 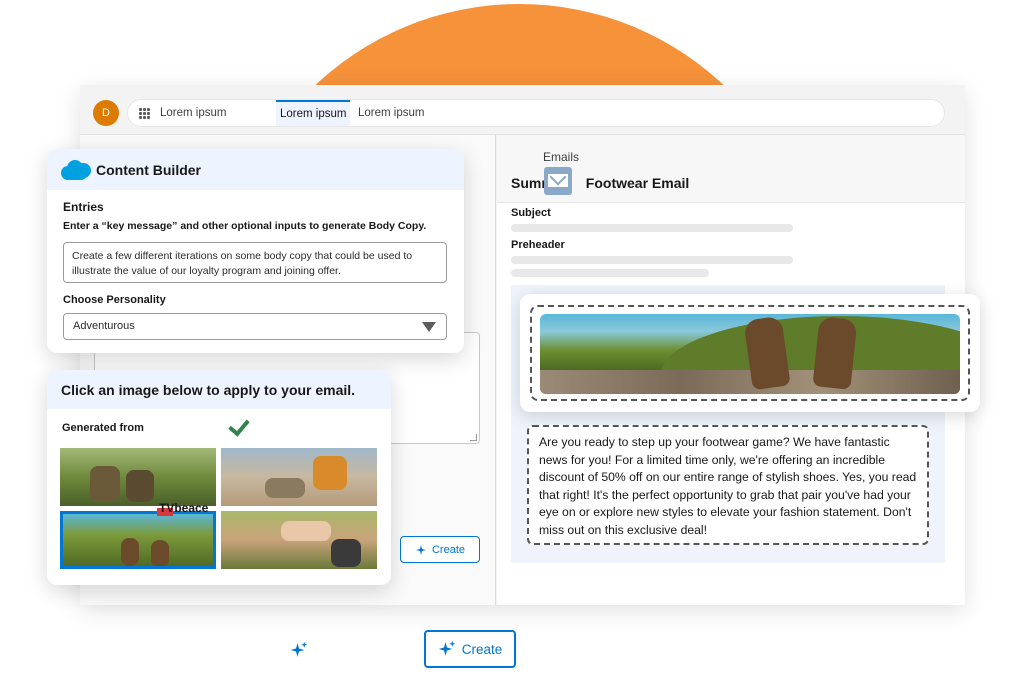 What do you see at coordinates (835, 353) in the screenshot?
I see `boot-shape` at bounding box center [835, 353].